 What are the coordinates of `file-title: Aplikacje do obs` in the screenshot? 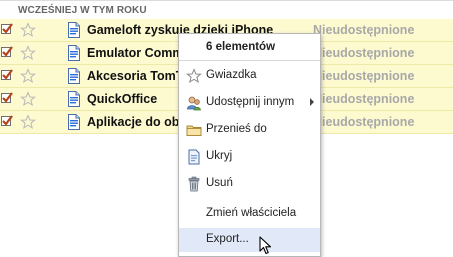 It's located at (136, 122).